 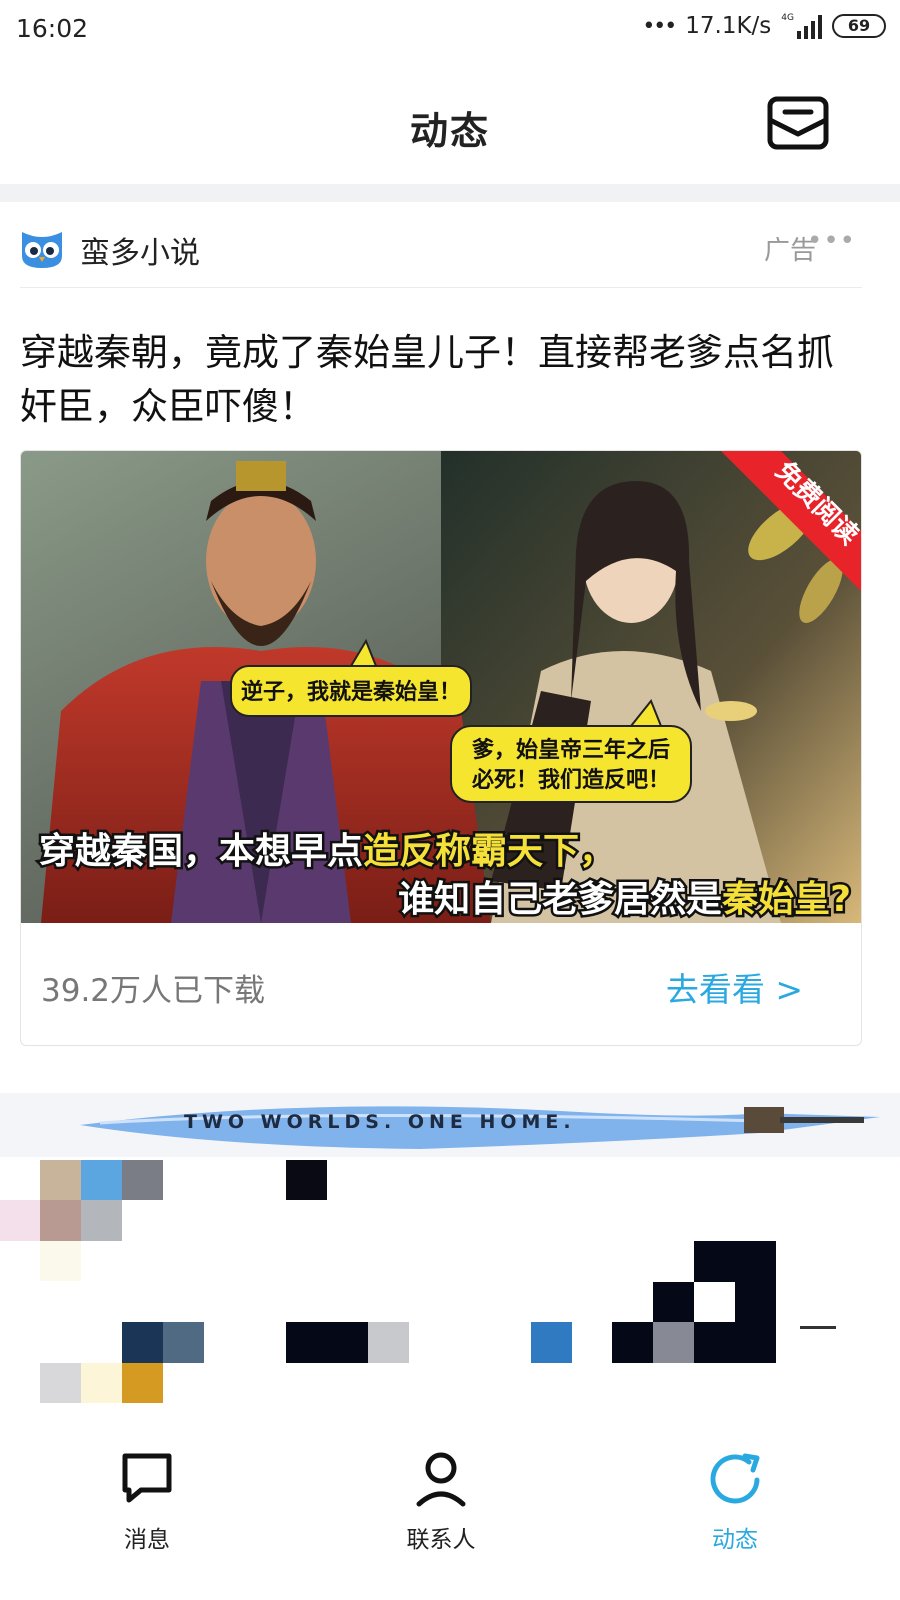 I want to click on notification-dots-icon: •••, so click(x=659, y=26).